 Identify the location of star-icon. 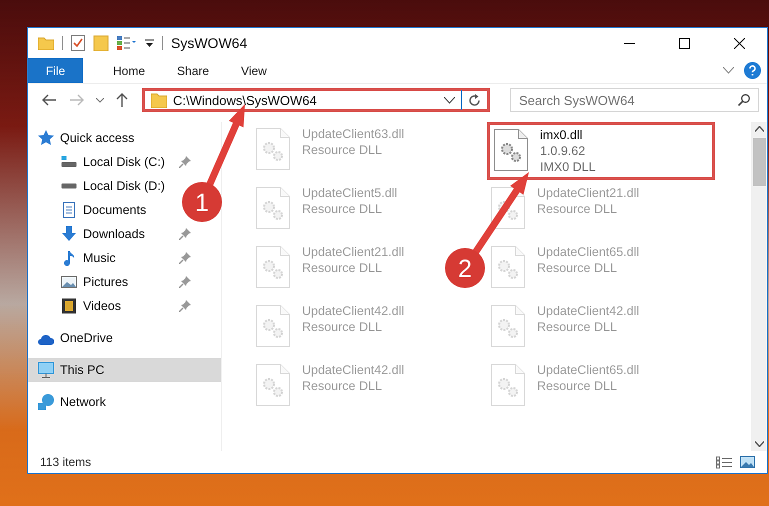
(46, 138).